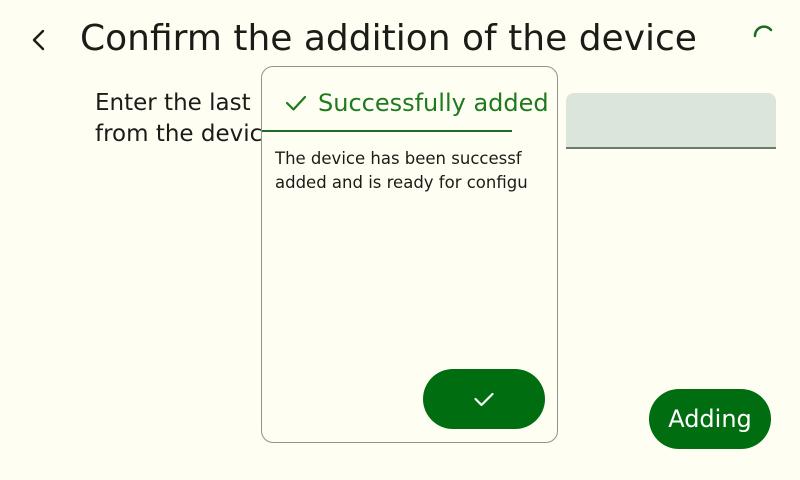  I want to click on prompt-line-2: from the devic, so click(179, 134).